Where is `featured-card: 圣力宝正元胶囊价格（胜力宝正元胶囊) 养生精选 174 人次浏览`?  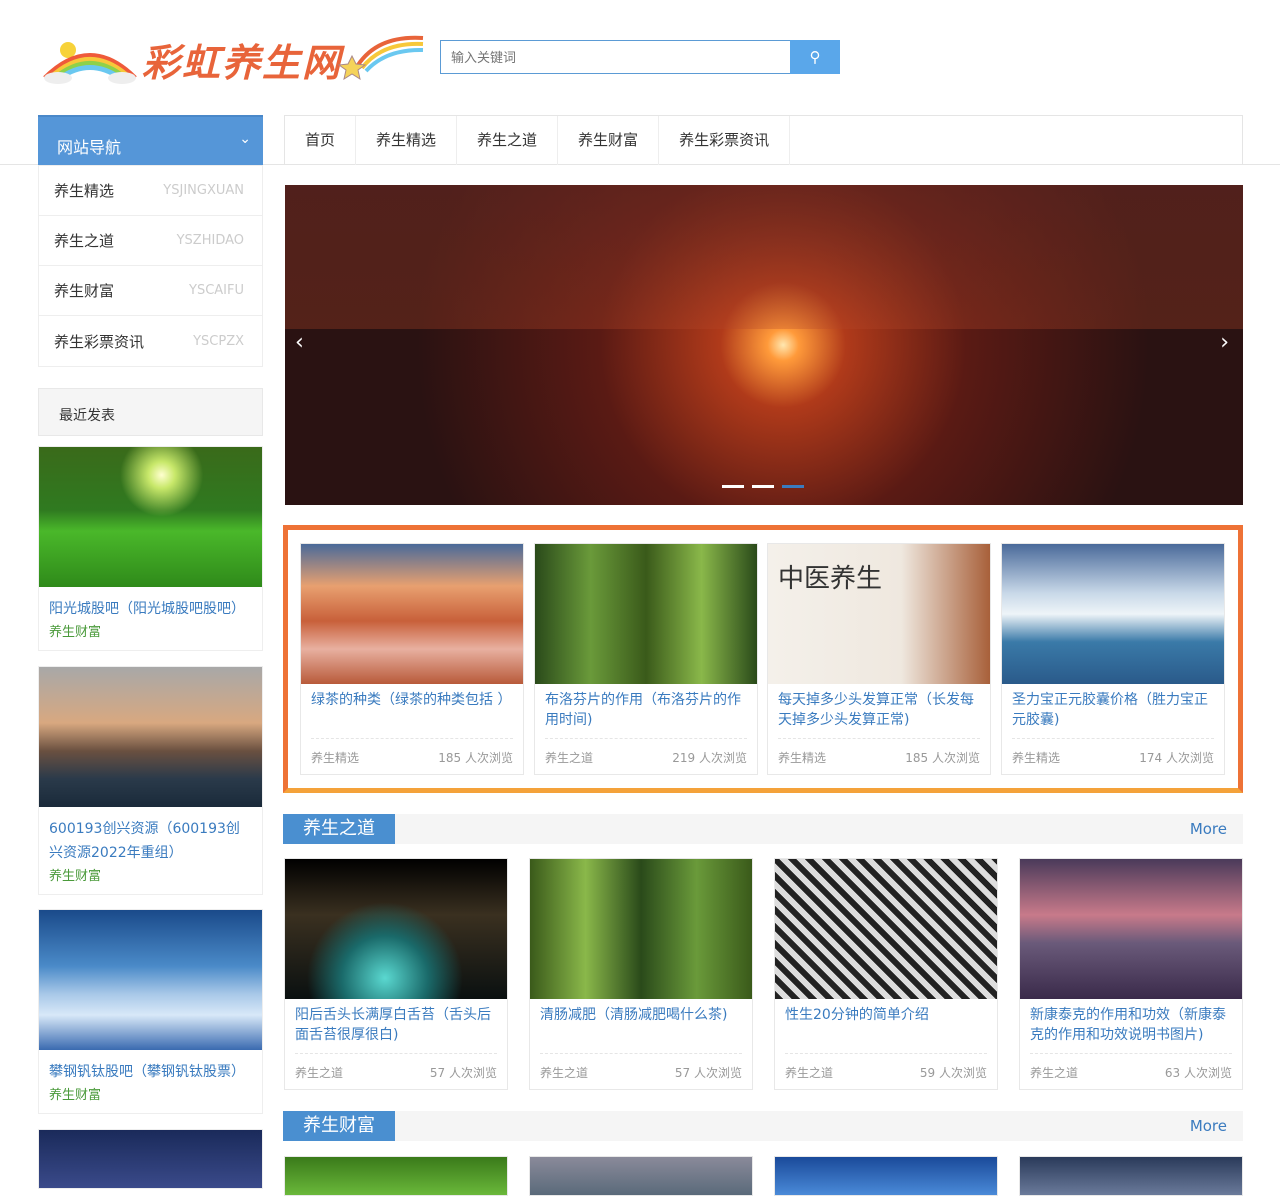 featured-card: 圣力宝正元胶囊价格（胜力宝正元胶囊) 养生精选 174 人次浏览 is located at coordinates (1113, 659).